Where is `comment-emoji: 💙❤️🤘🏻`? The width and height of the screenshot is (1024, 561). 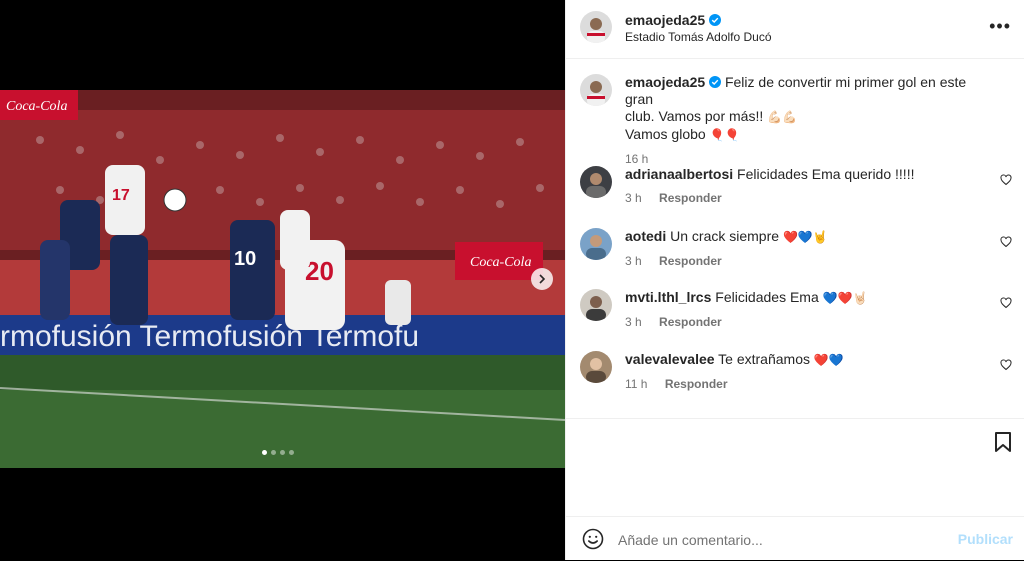 comment-emoji: 💙❤️🤘🏻 is located at coordinates (845, 298).